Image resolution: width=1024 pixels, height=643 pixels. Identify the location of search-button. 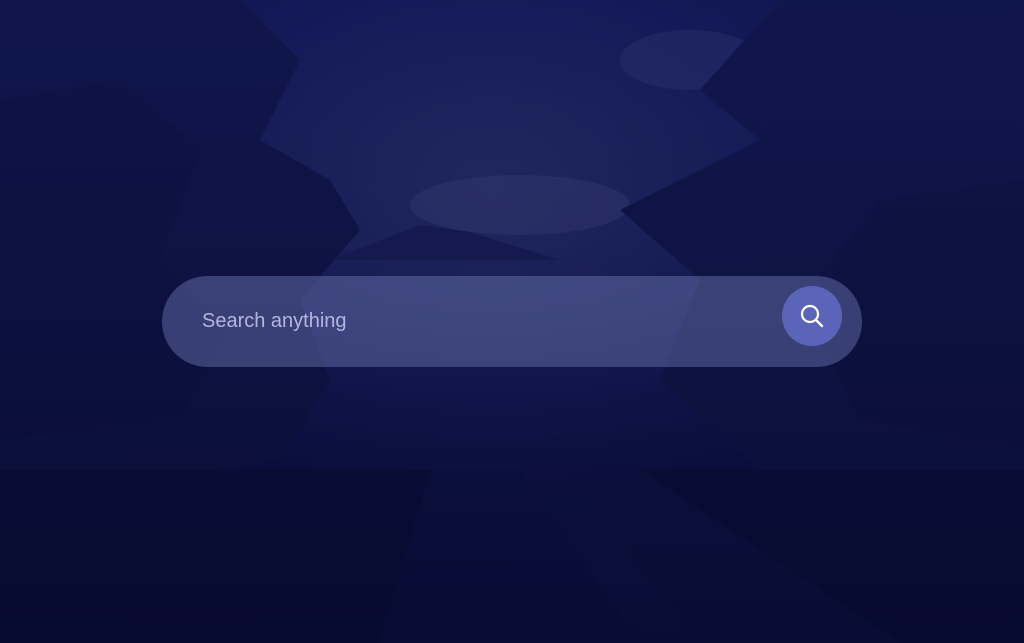
(812, 316).